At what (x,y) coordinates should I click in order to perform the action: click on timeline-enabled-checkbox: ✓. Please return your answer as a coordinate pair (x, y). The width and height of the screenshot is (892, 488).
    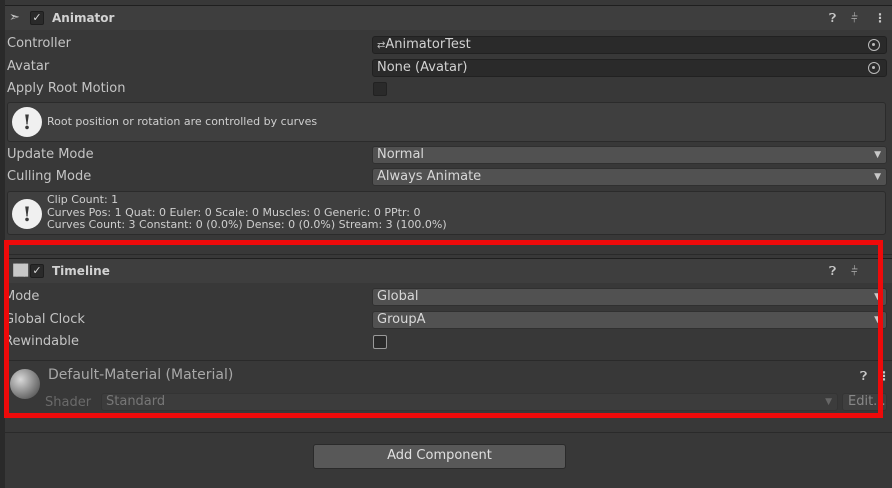
    Looking at the image, I should click on (37, 271).